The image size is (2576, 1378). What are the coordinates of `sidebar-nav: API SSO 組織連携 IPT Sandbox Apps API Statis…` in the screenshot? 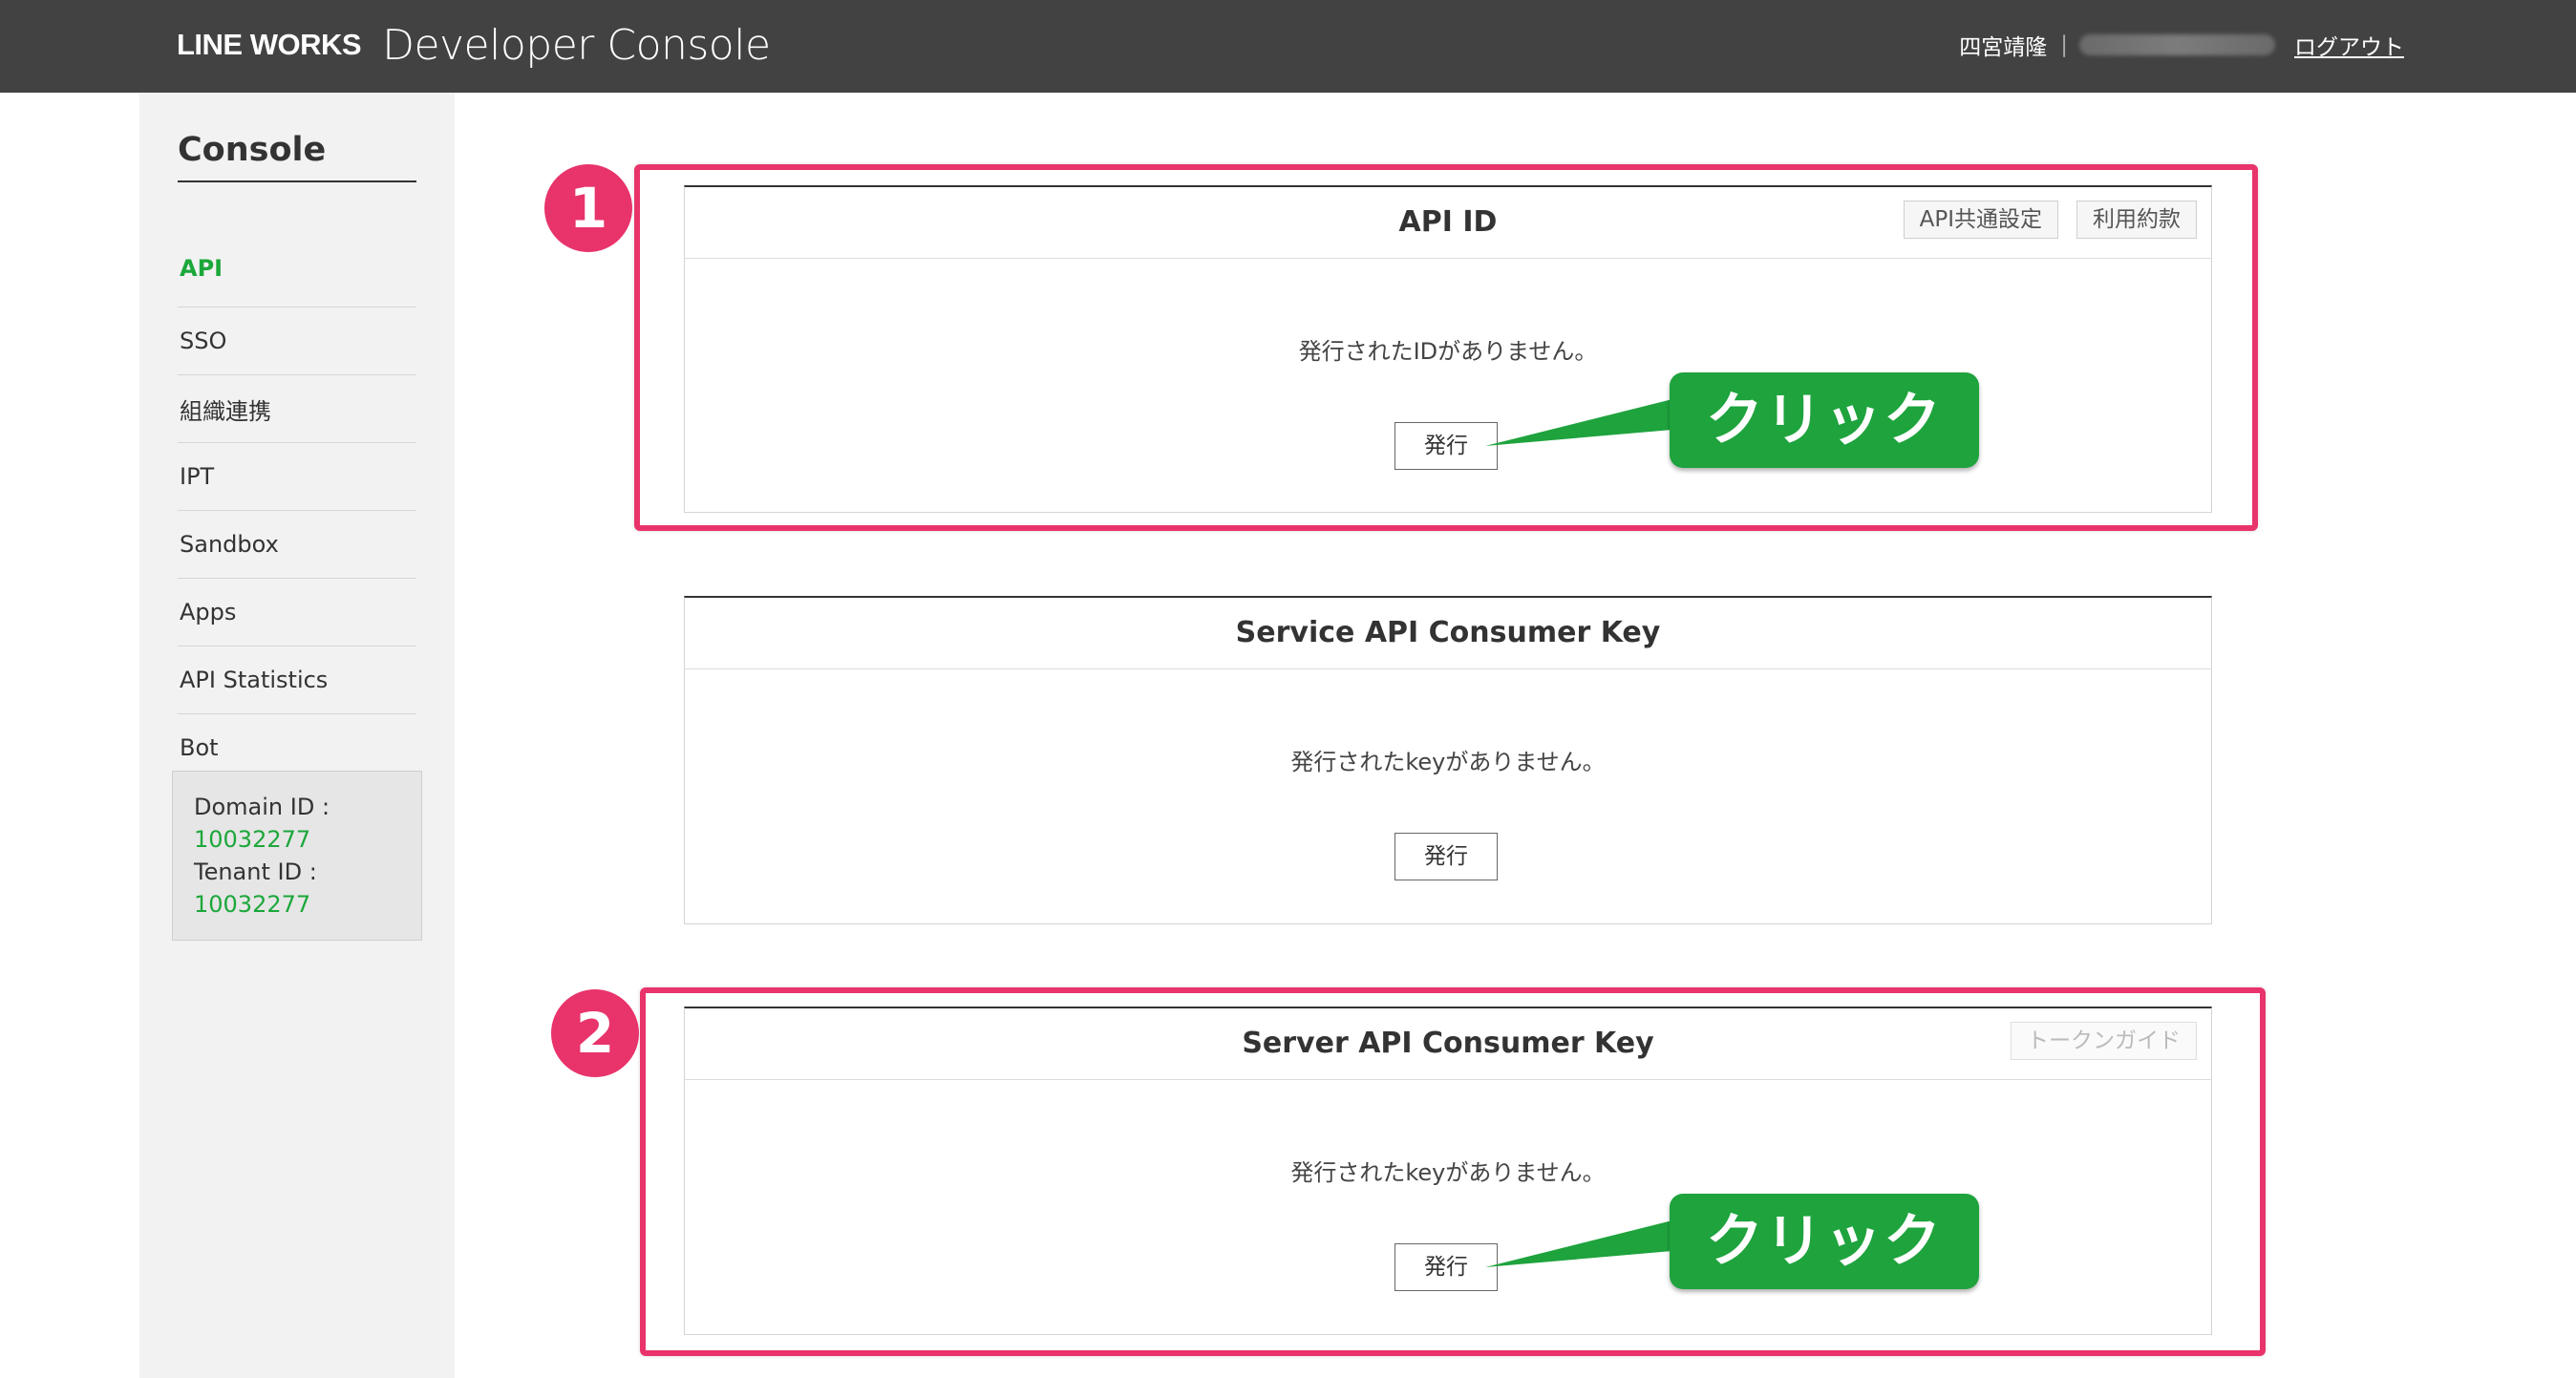 It's located at (297, 519).